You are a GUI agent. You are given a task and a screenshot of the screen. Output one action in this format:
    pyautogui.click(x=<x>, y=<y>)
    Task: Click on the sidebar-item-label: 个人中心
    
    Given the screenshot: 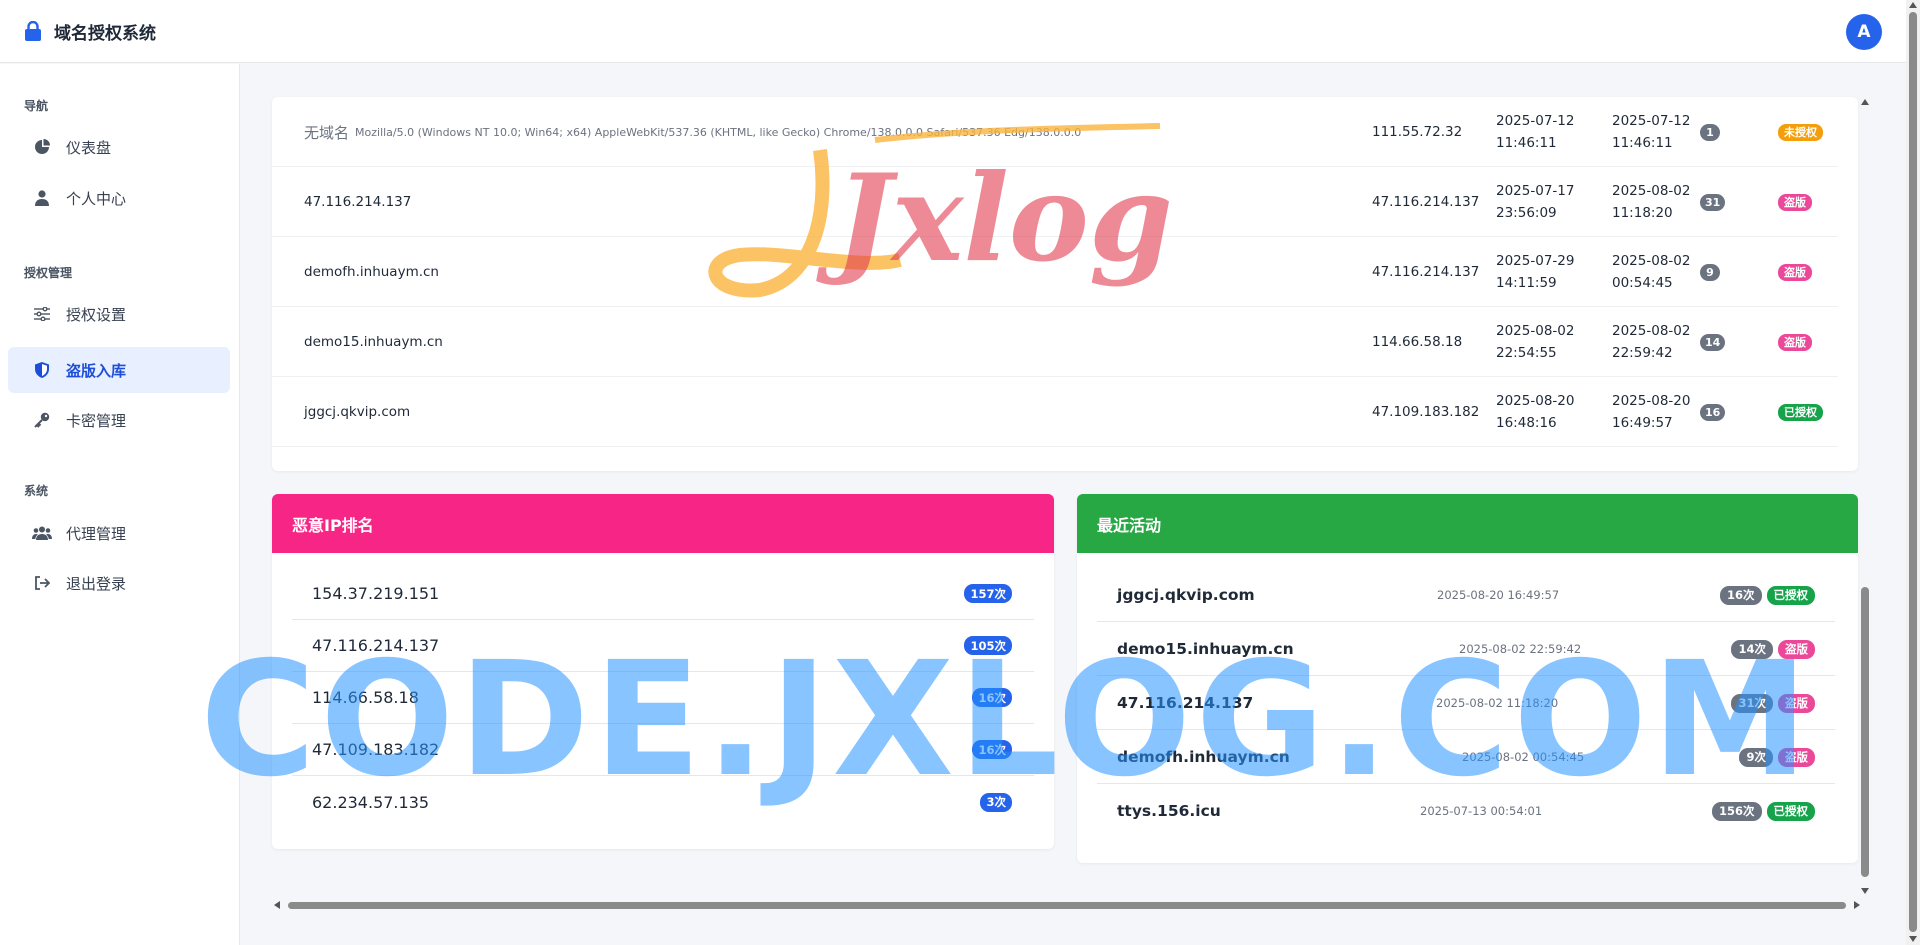 What is the action you would take?
    pyautogui.click(x=96, y=198)
    